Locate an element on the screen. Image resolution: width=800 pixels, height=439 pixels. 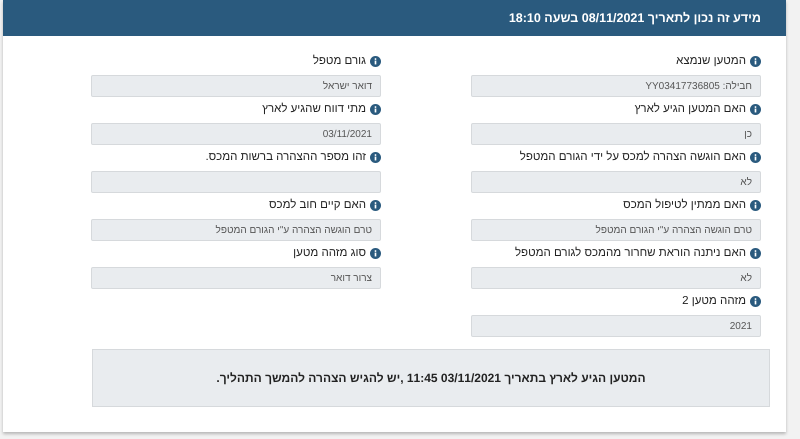
field-label: זהו מספר ההצהרה ברשות המכס. is located at coordinates (285, 157).